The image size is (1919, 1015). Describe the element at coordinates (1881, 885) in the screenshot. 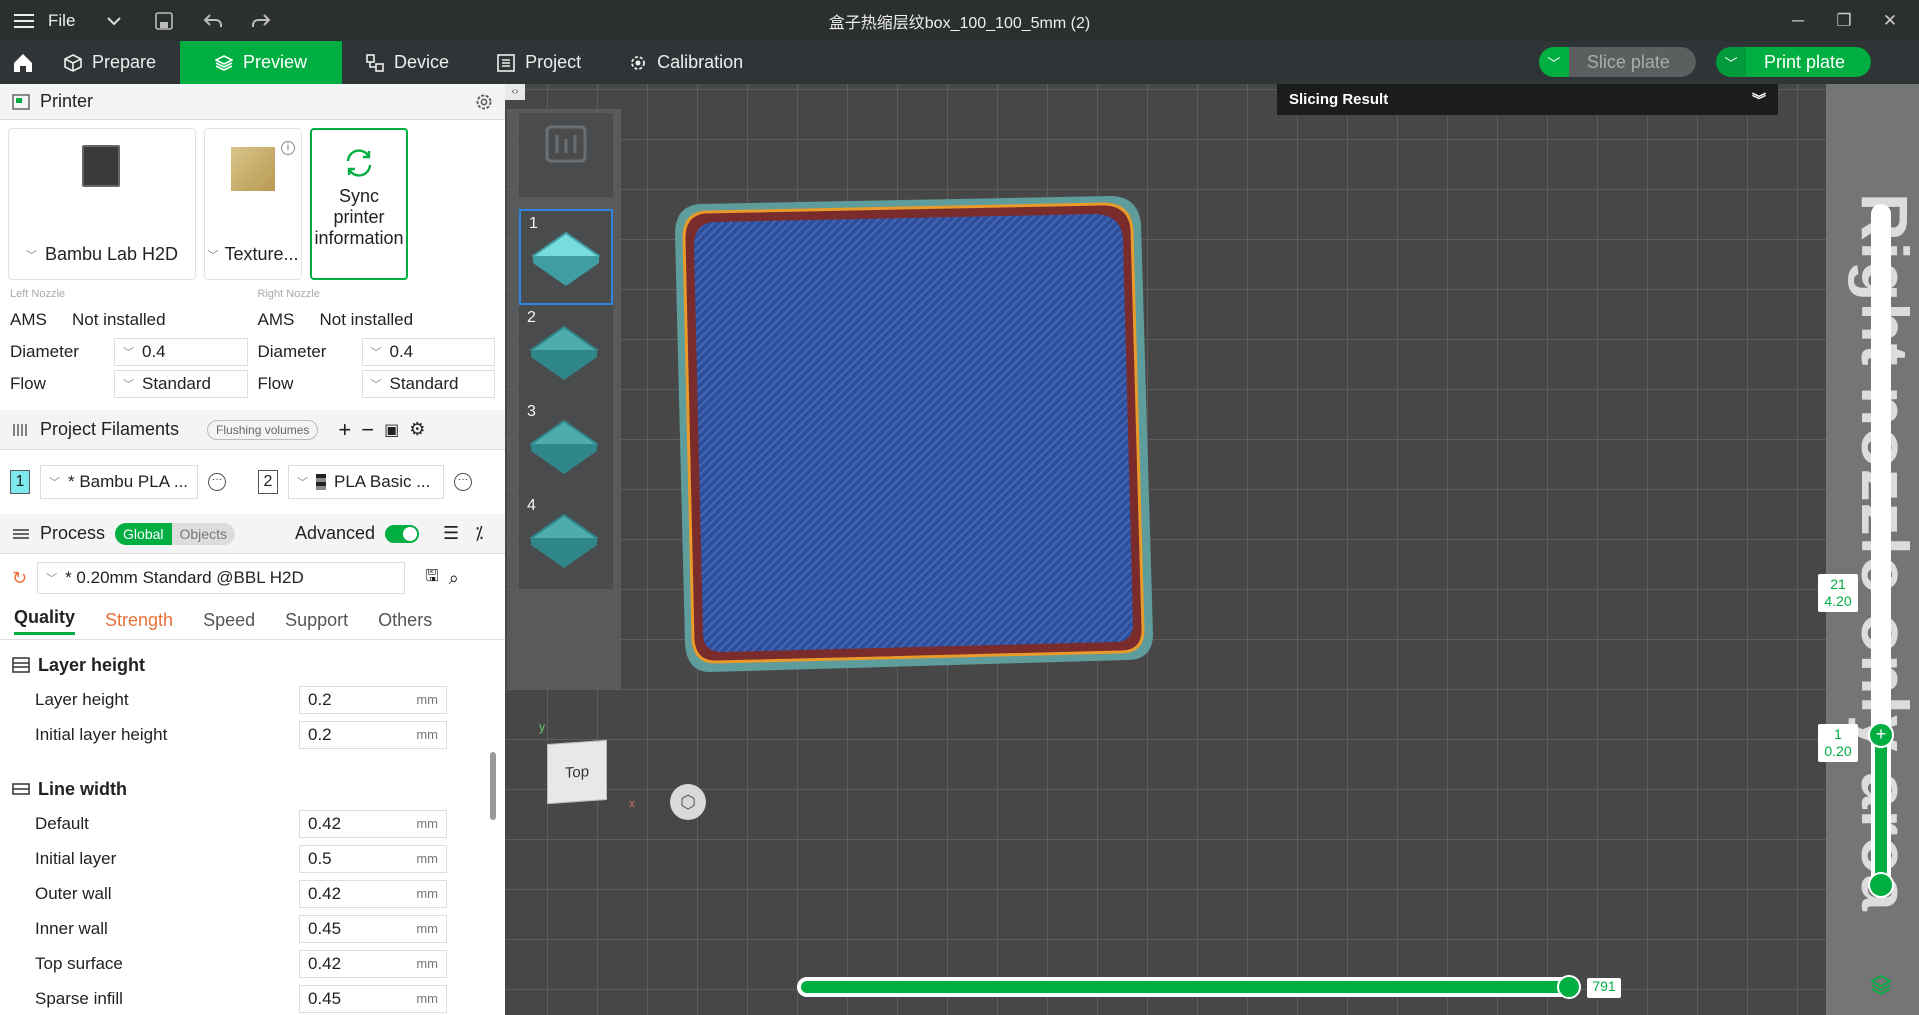

I see `layer-slider-bottom-knob` at that location.